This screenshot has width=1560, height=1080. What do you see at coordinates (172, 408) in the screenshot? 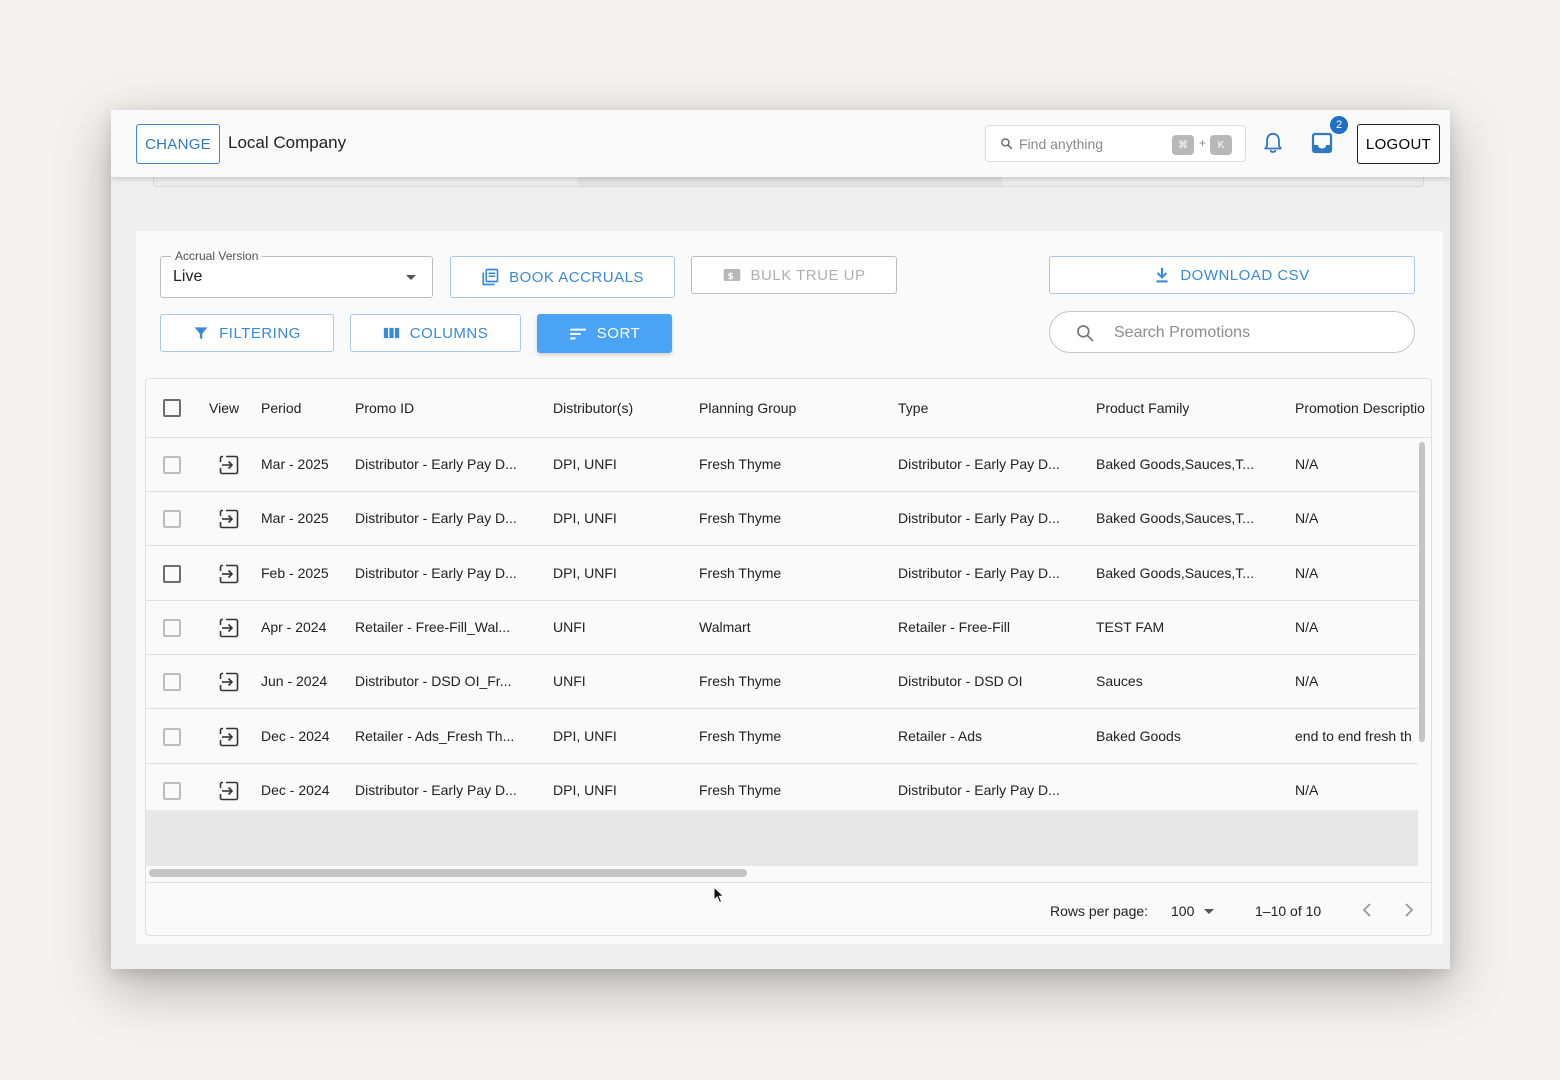
I see `select-all-checkbox` at bounding box center [172, 408].